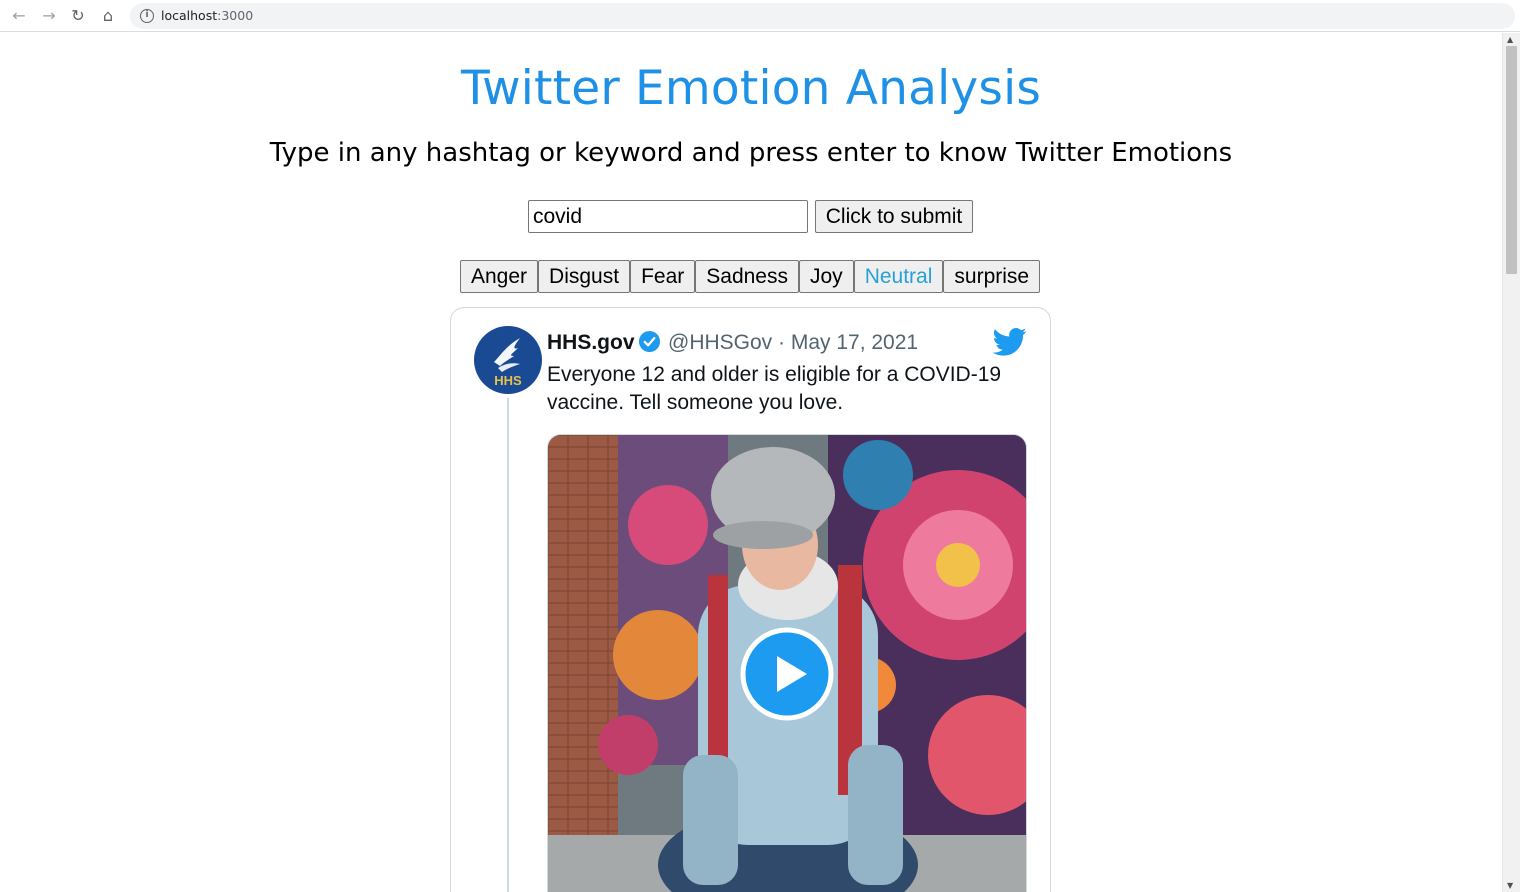 The height and width of the screenshot is (892, 1520). I want to click on address-bar: i localhost:3000, so click(822, 16).